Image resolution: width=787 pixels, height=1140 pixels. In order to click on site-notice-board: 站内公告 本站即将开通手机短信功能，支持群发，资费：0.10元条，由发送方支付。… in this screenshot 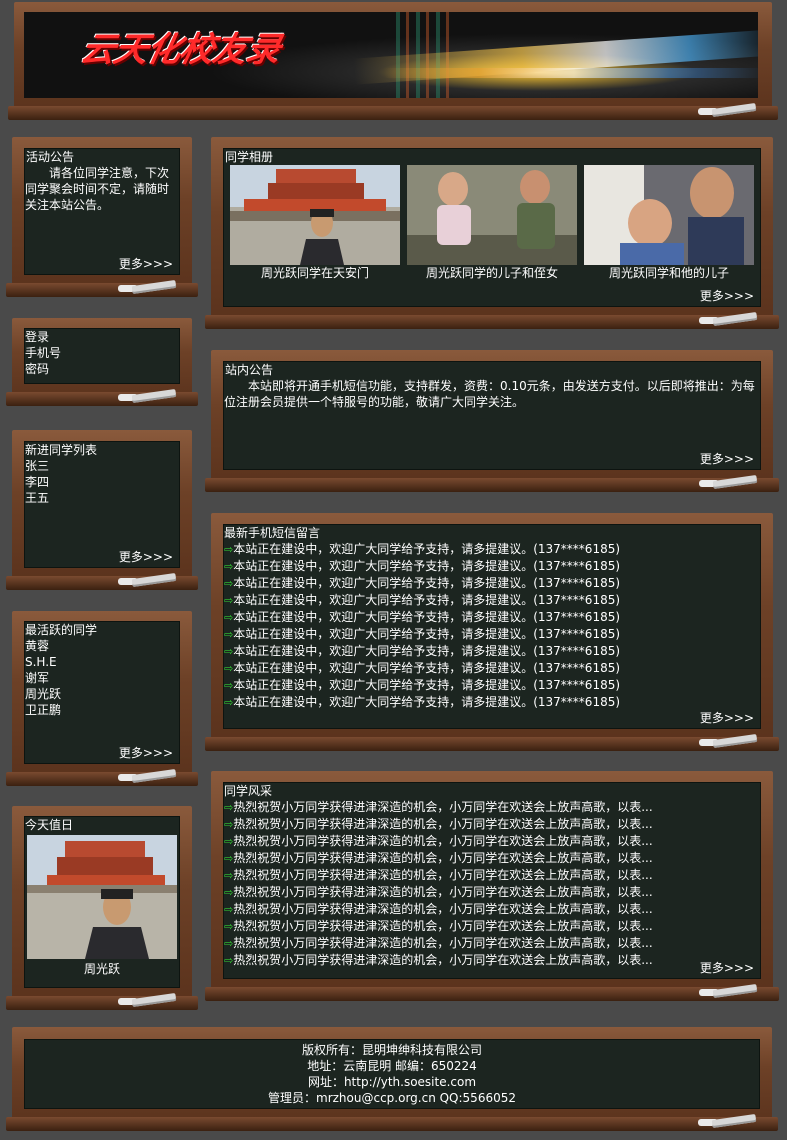, I will do `click(492, 421)`.